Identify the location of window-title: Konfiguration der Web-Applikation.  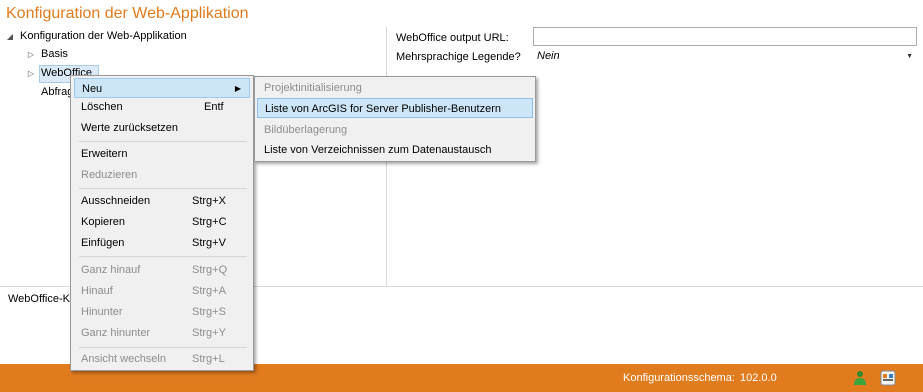
(127, 13).